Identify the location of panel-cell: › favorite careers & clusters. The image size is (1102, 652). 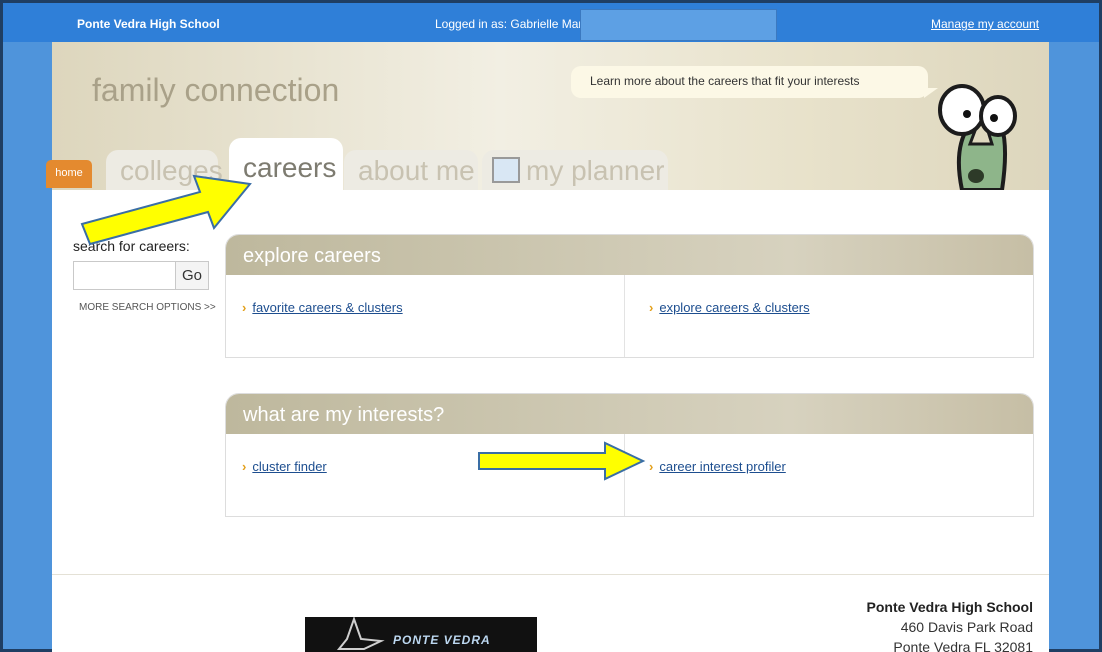
(428, 316).